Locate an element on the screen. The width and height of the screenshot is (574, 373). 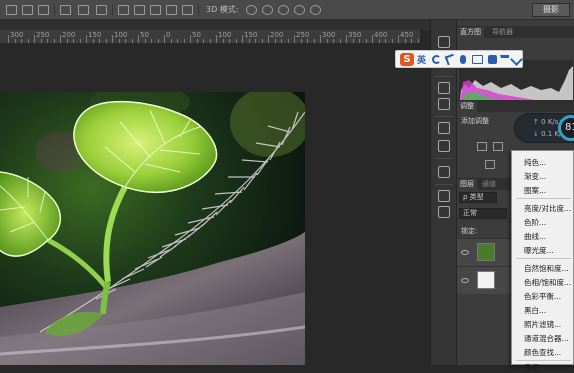
moon-icon is located at coordinates (436, 59).